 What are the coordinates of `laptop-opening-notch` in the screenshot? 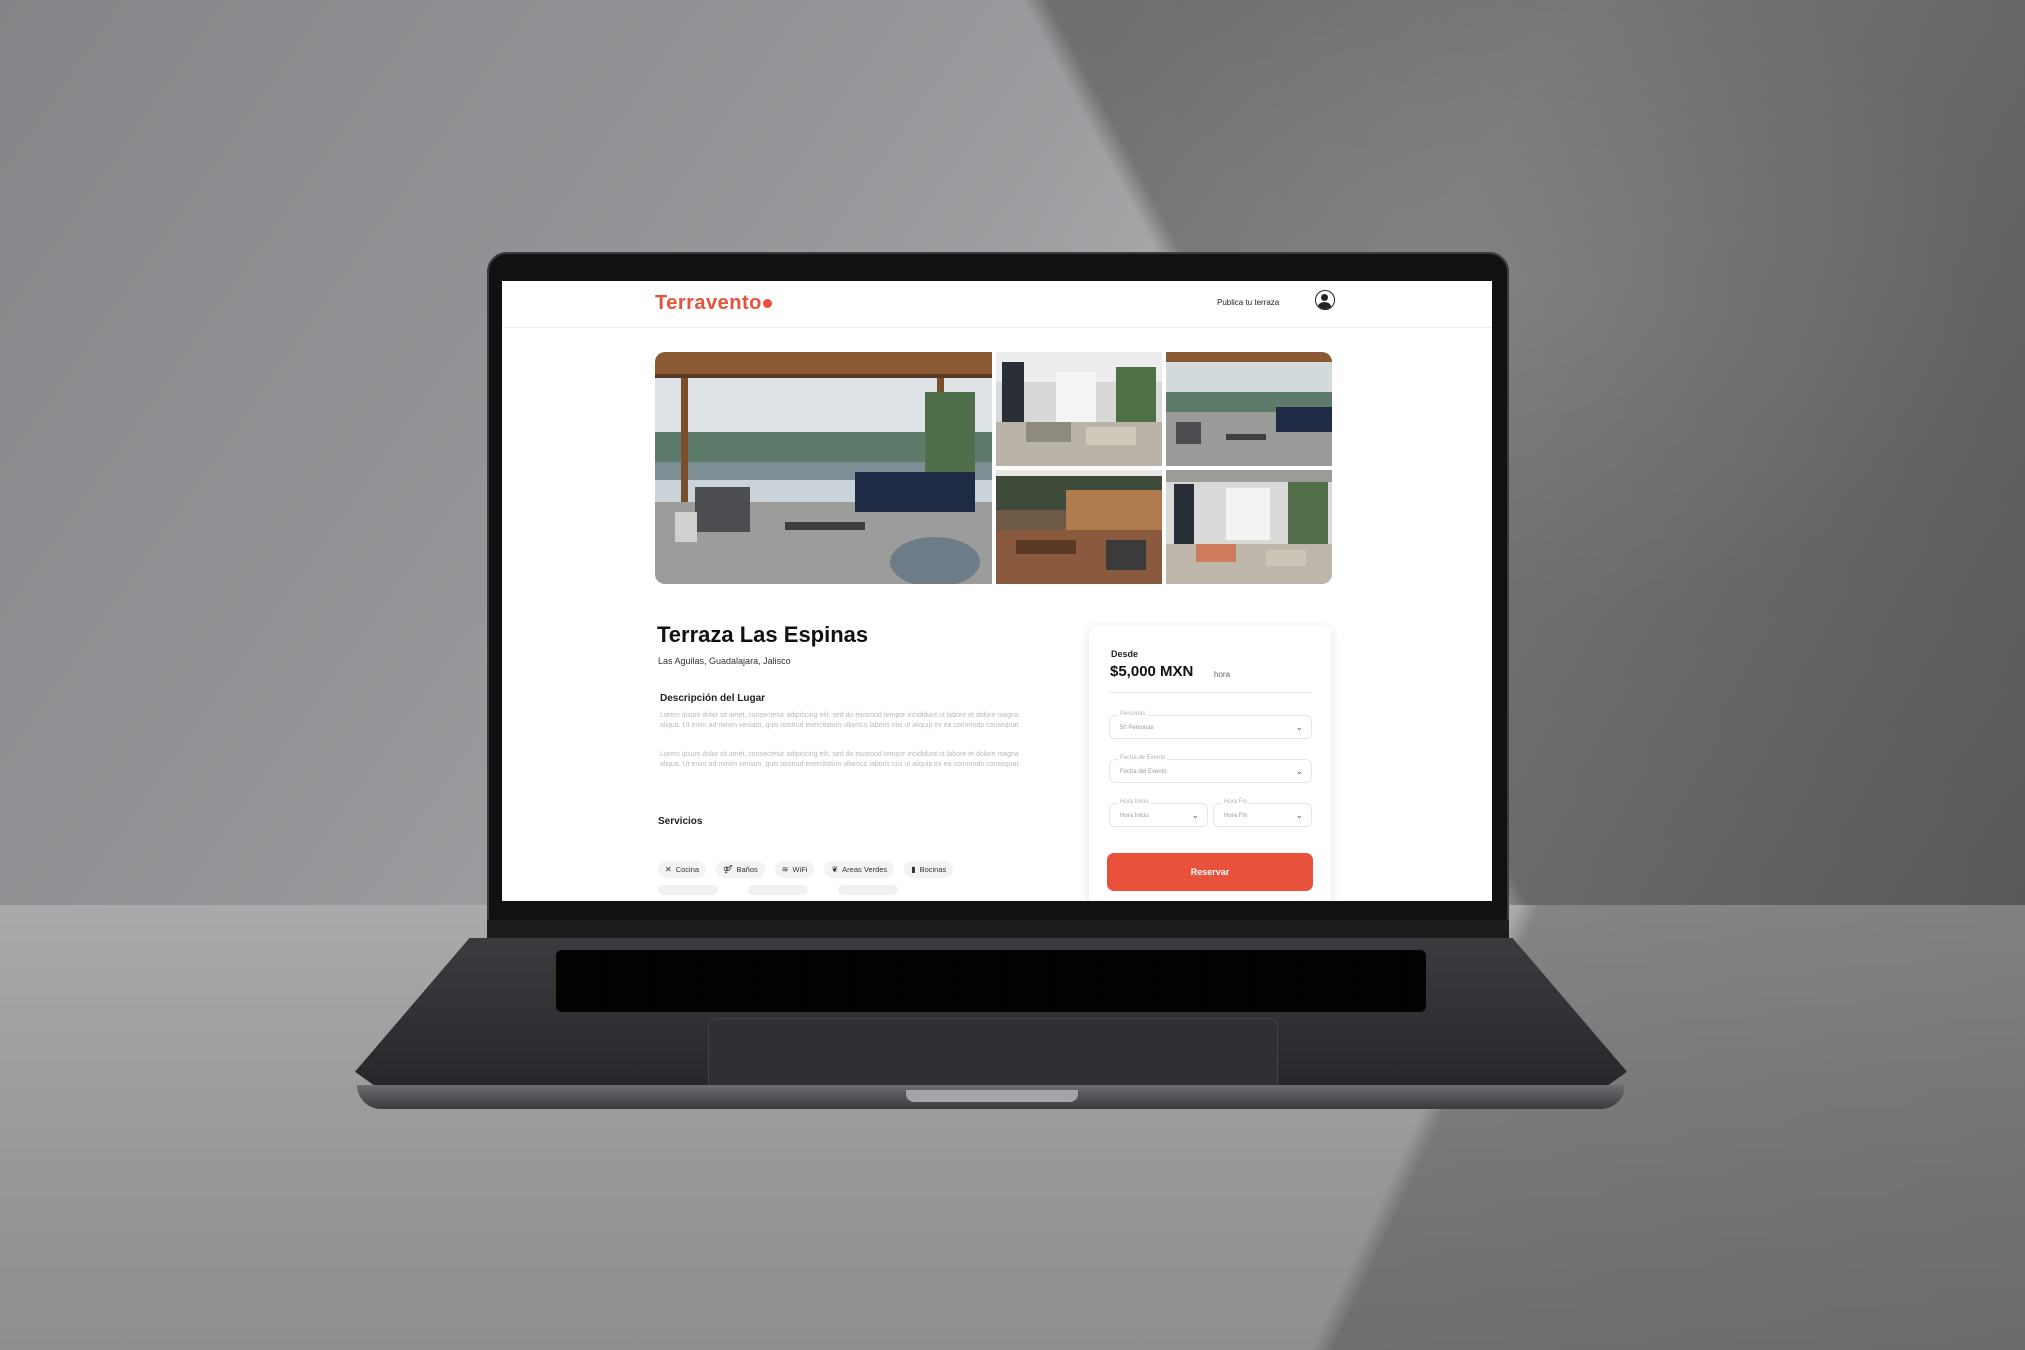 It's located at (992, 1096).